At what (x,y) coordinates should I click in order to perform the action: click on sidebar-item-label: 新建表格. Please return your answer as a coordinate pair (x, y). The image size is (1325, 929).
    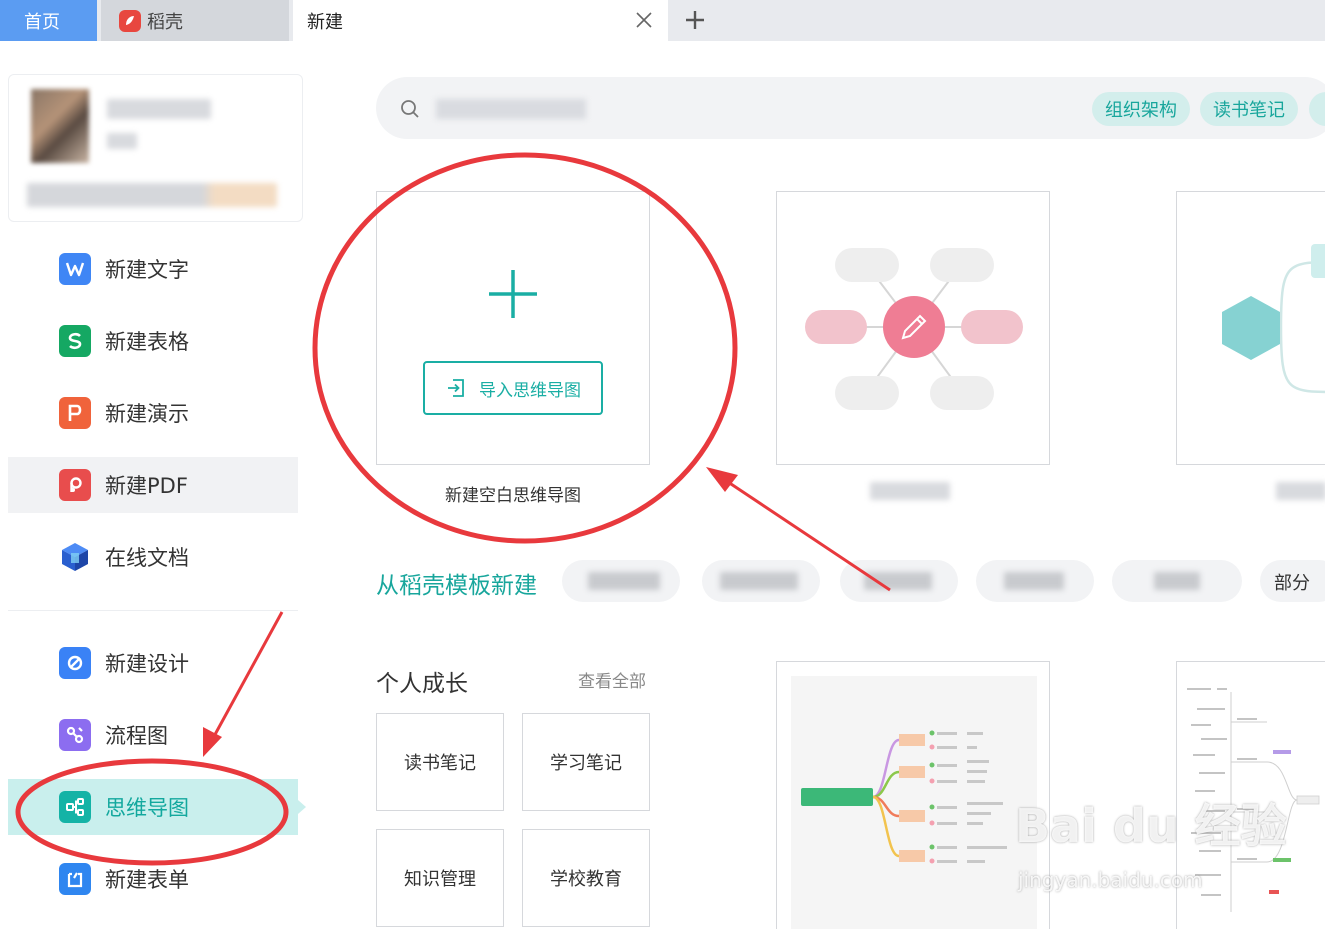
    Looking at the image, I should click on (147, 342).